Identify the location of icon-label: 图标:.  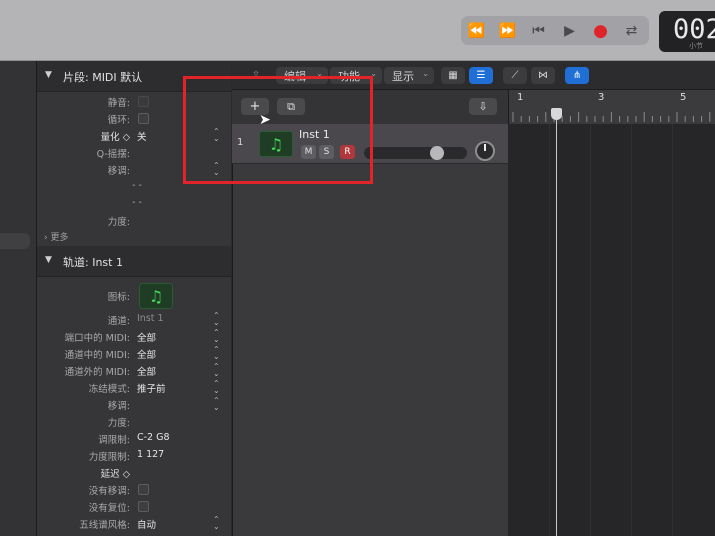
(118, 297).